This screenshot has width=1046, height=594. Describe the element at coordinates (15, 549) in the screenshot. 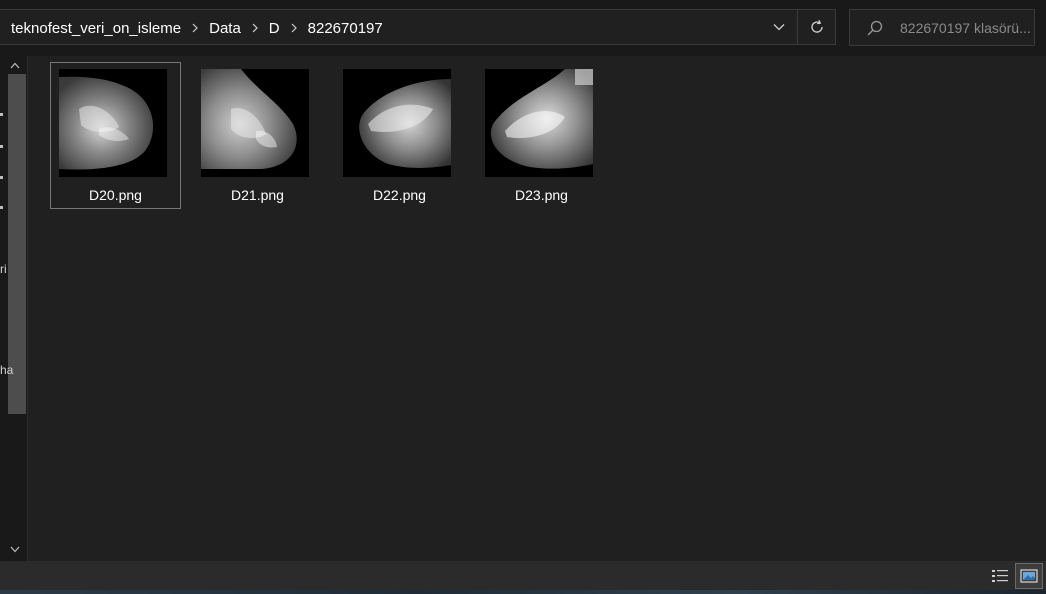

I see `scroll-down-icon` at that location.